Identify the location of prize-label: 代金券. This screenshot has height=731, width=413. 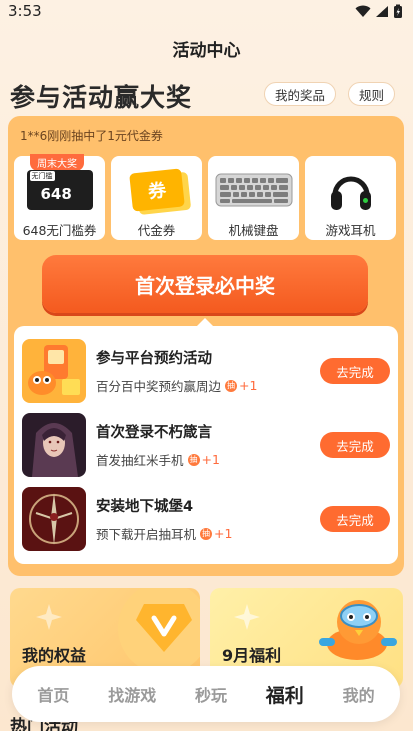
(156, 230).